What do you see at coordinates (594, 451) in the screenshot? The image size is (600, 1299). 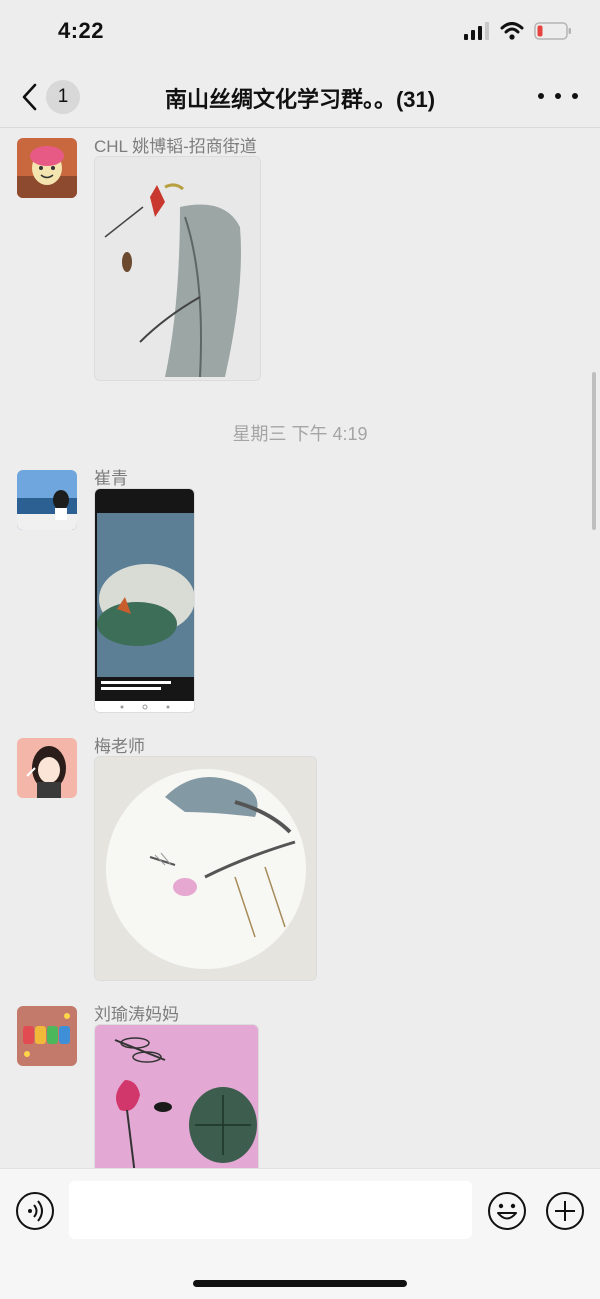 I see `scrollbar-thumb` at bounding box center [594, 451].